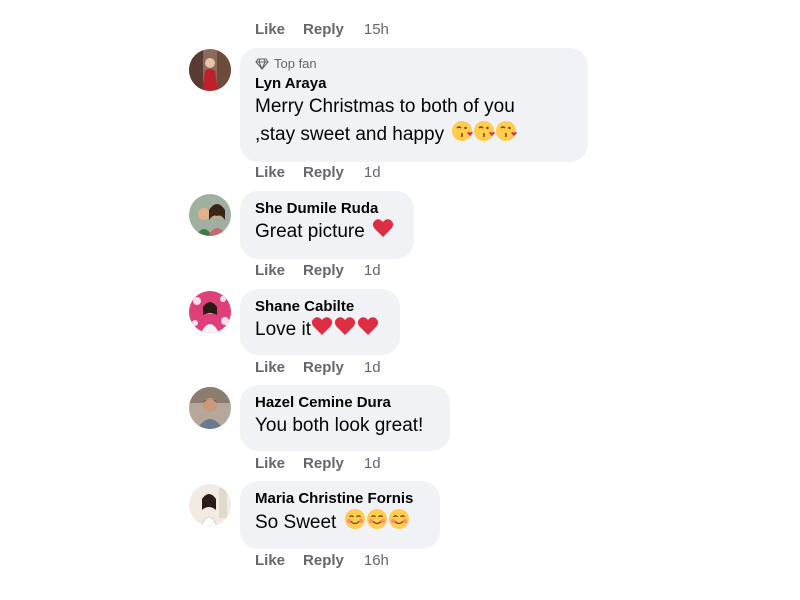  Describe the element at coordinates (415, 83) in the screenshot. I see `comment-author: Lyn Araya` at that location.